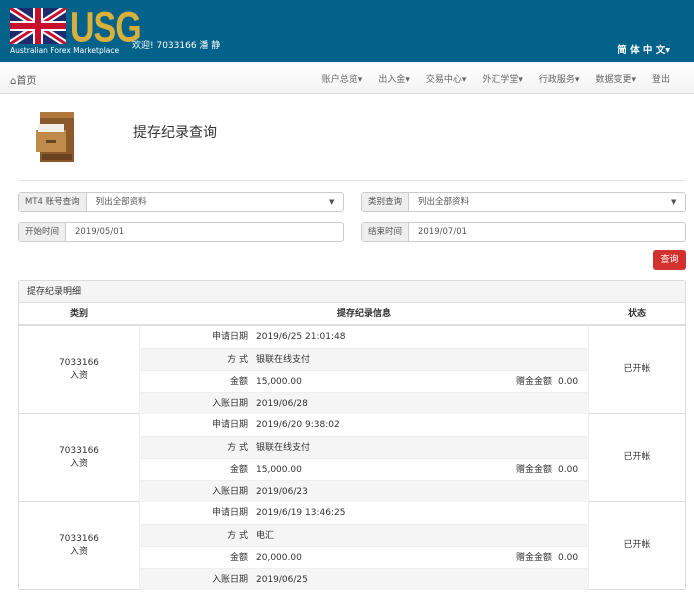  Describe the element at coordinates (43, 232) in the screenshot. I see `start-date-label: 开始时间` at that location.